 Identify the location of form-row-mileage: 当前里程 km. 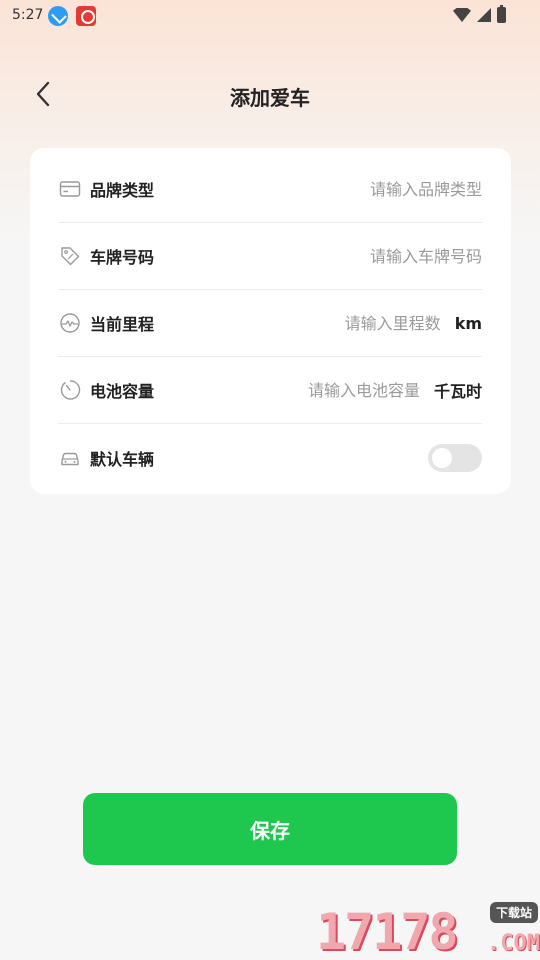
(270, 323).